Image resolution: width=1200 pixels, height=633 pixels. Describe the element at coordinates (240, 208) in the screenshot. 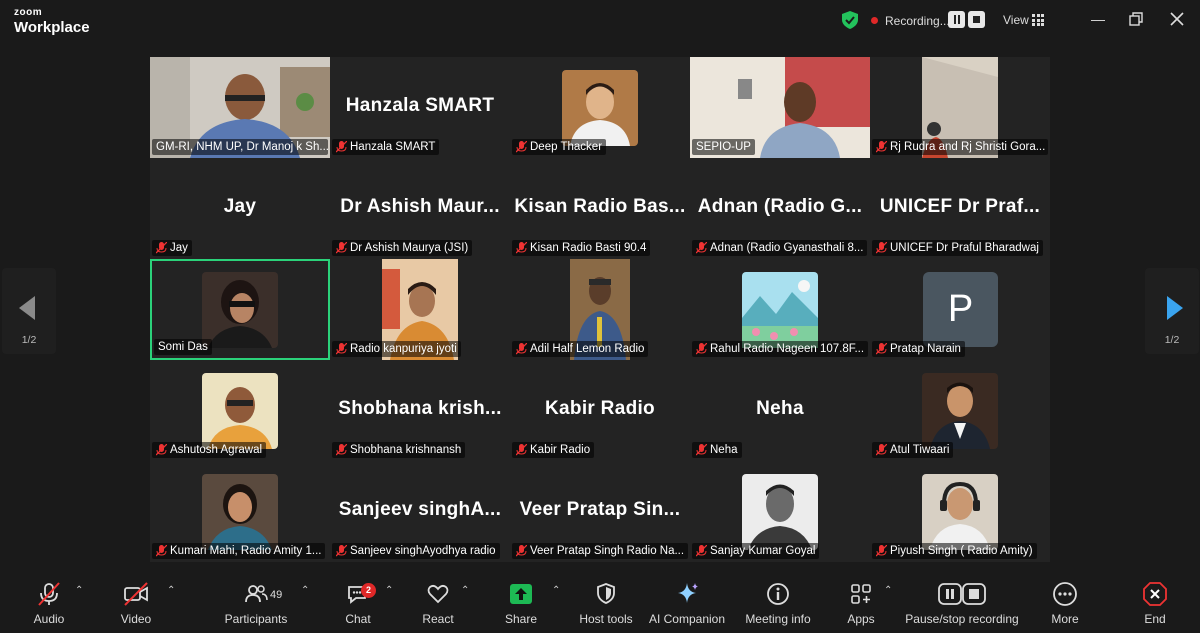

I see `participant-tile: Jay Jay` at that location.